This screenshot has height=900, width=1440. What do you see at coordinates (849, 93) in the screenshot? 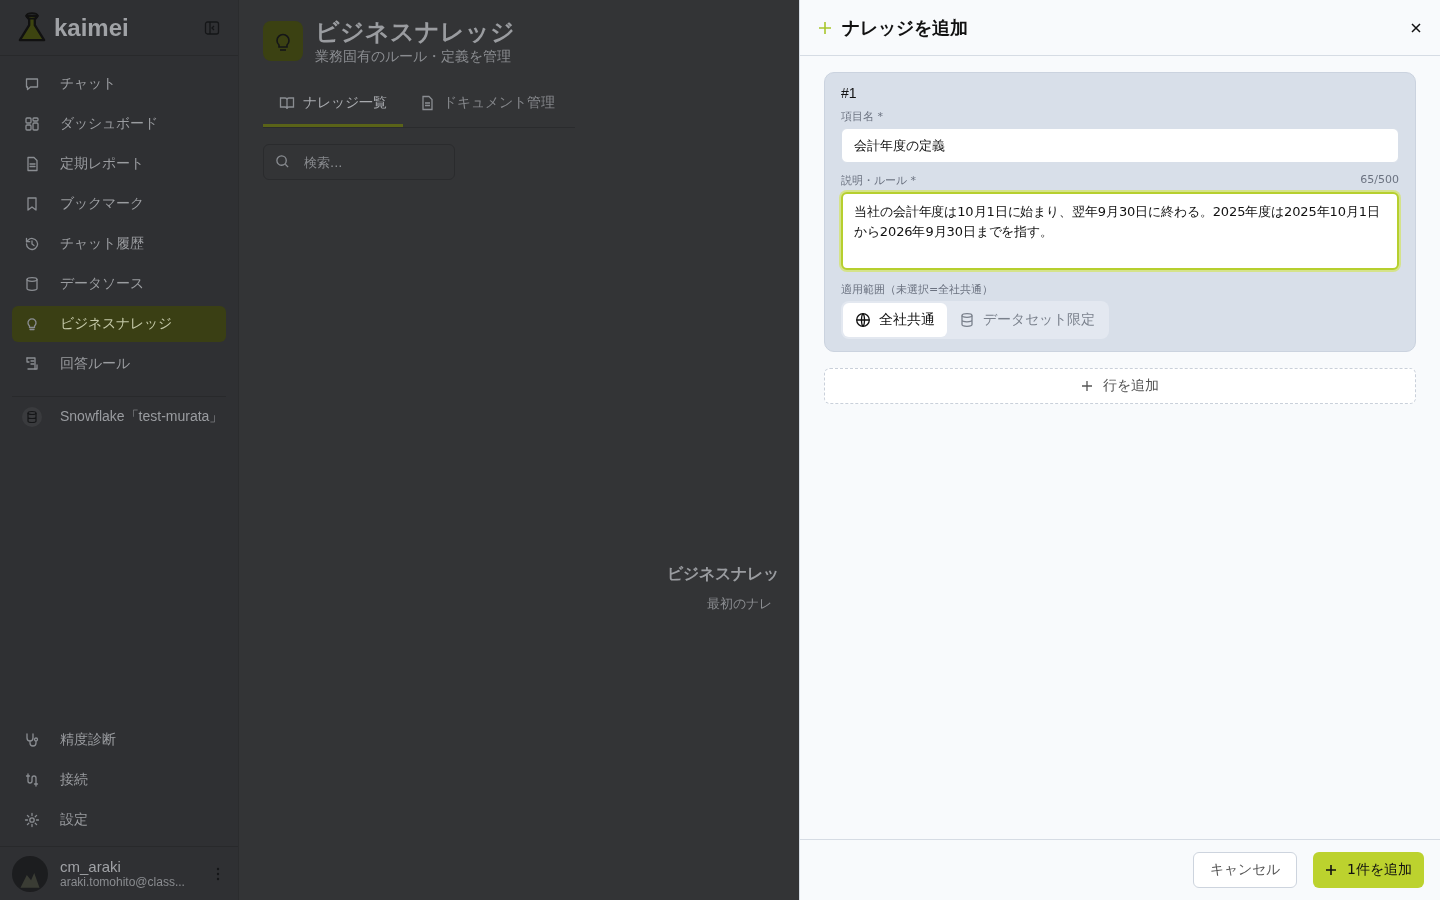
I see `entry-number: #1` at bounding box center [849, 93].